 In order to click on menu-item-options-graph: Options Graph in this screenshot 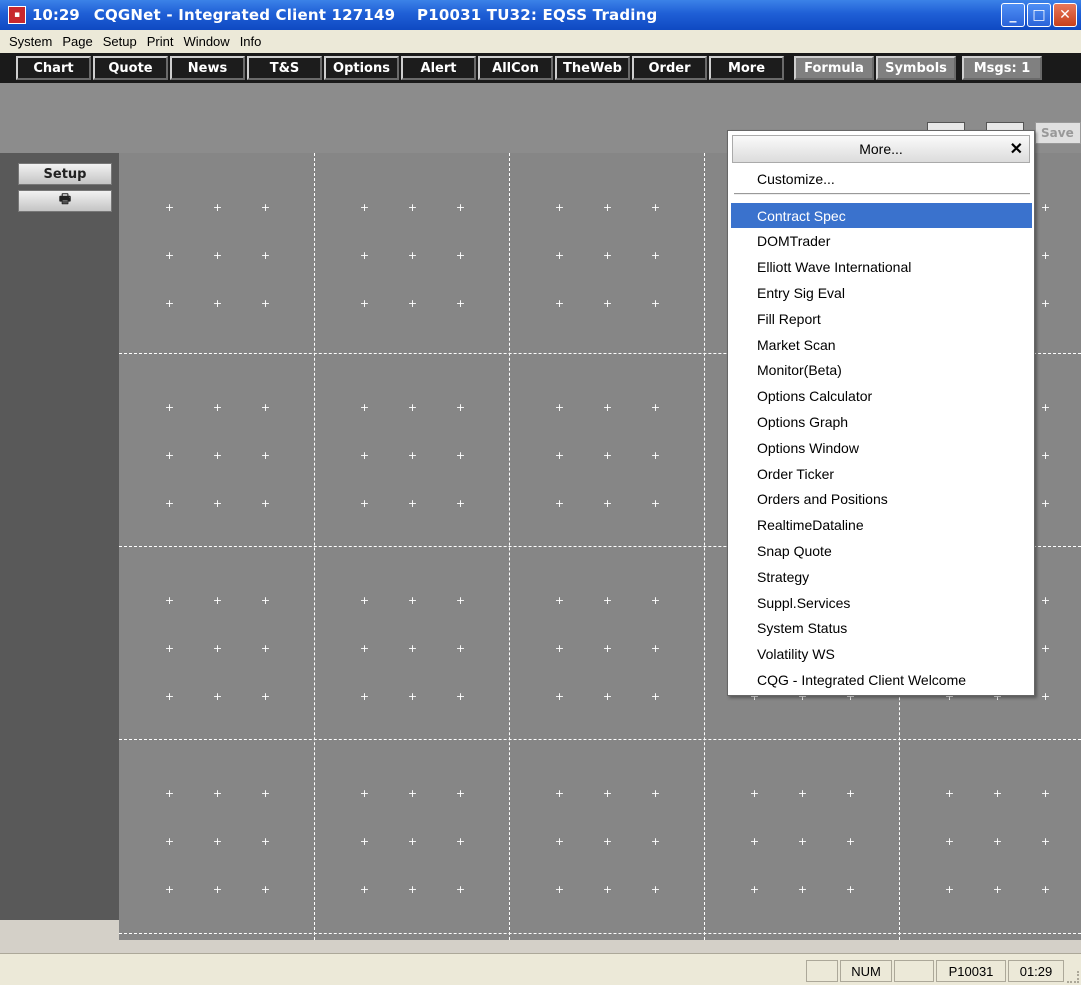, I will do `click(881, 421)`.